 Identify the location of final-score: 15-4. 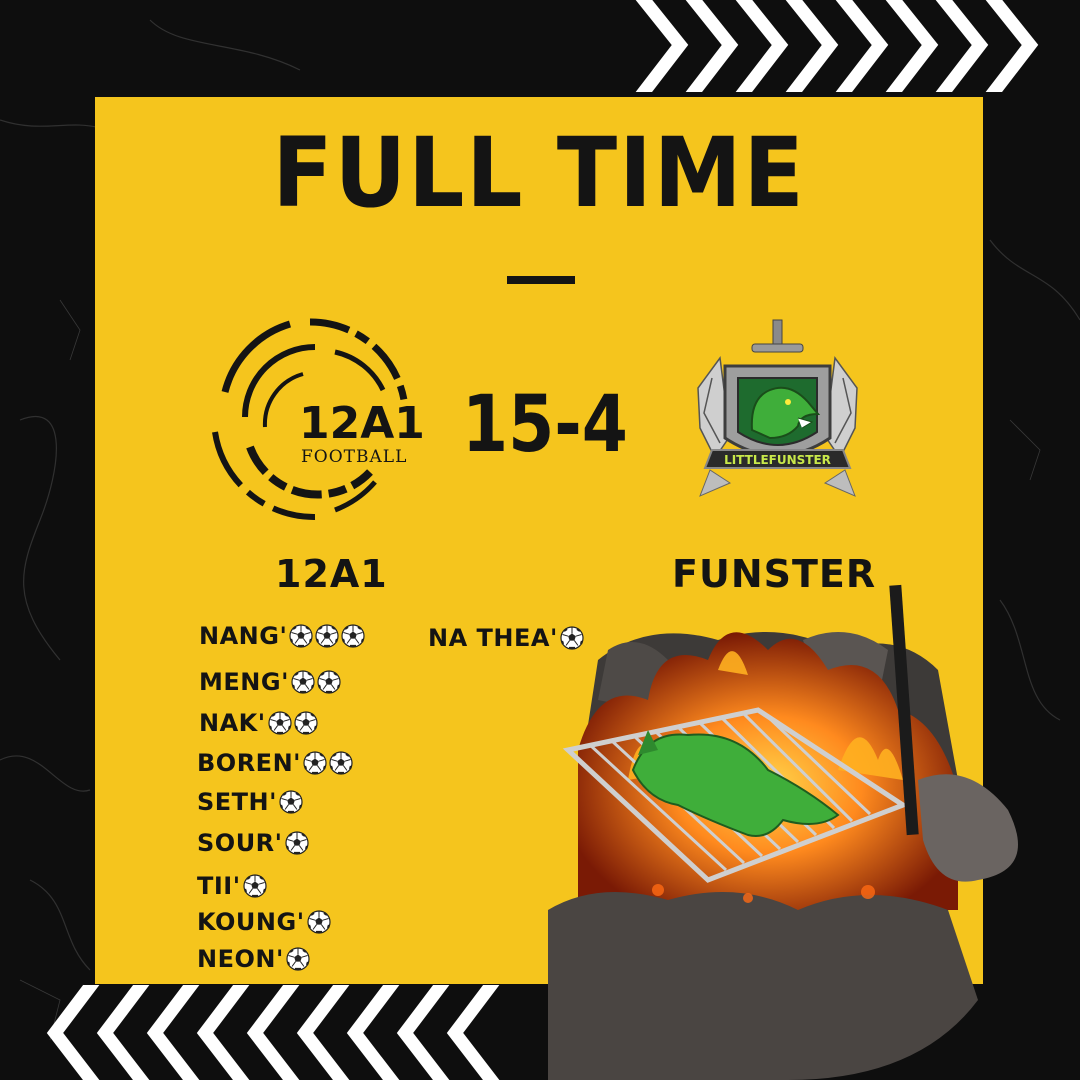
(545, 425).